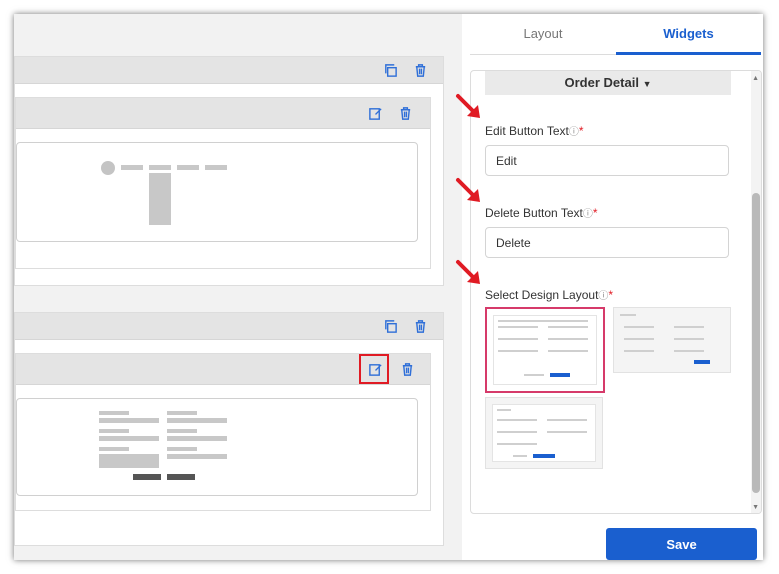  I want to click on panel-tabs: Layout Widgets, so click(615, 34).